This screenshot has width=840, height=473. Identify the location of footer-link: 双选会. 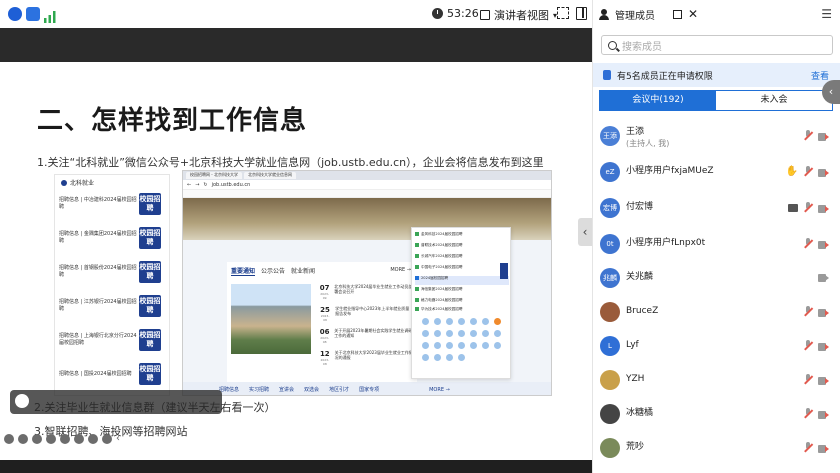
(312, 390).